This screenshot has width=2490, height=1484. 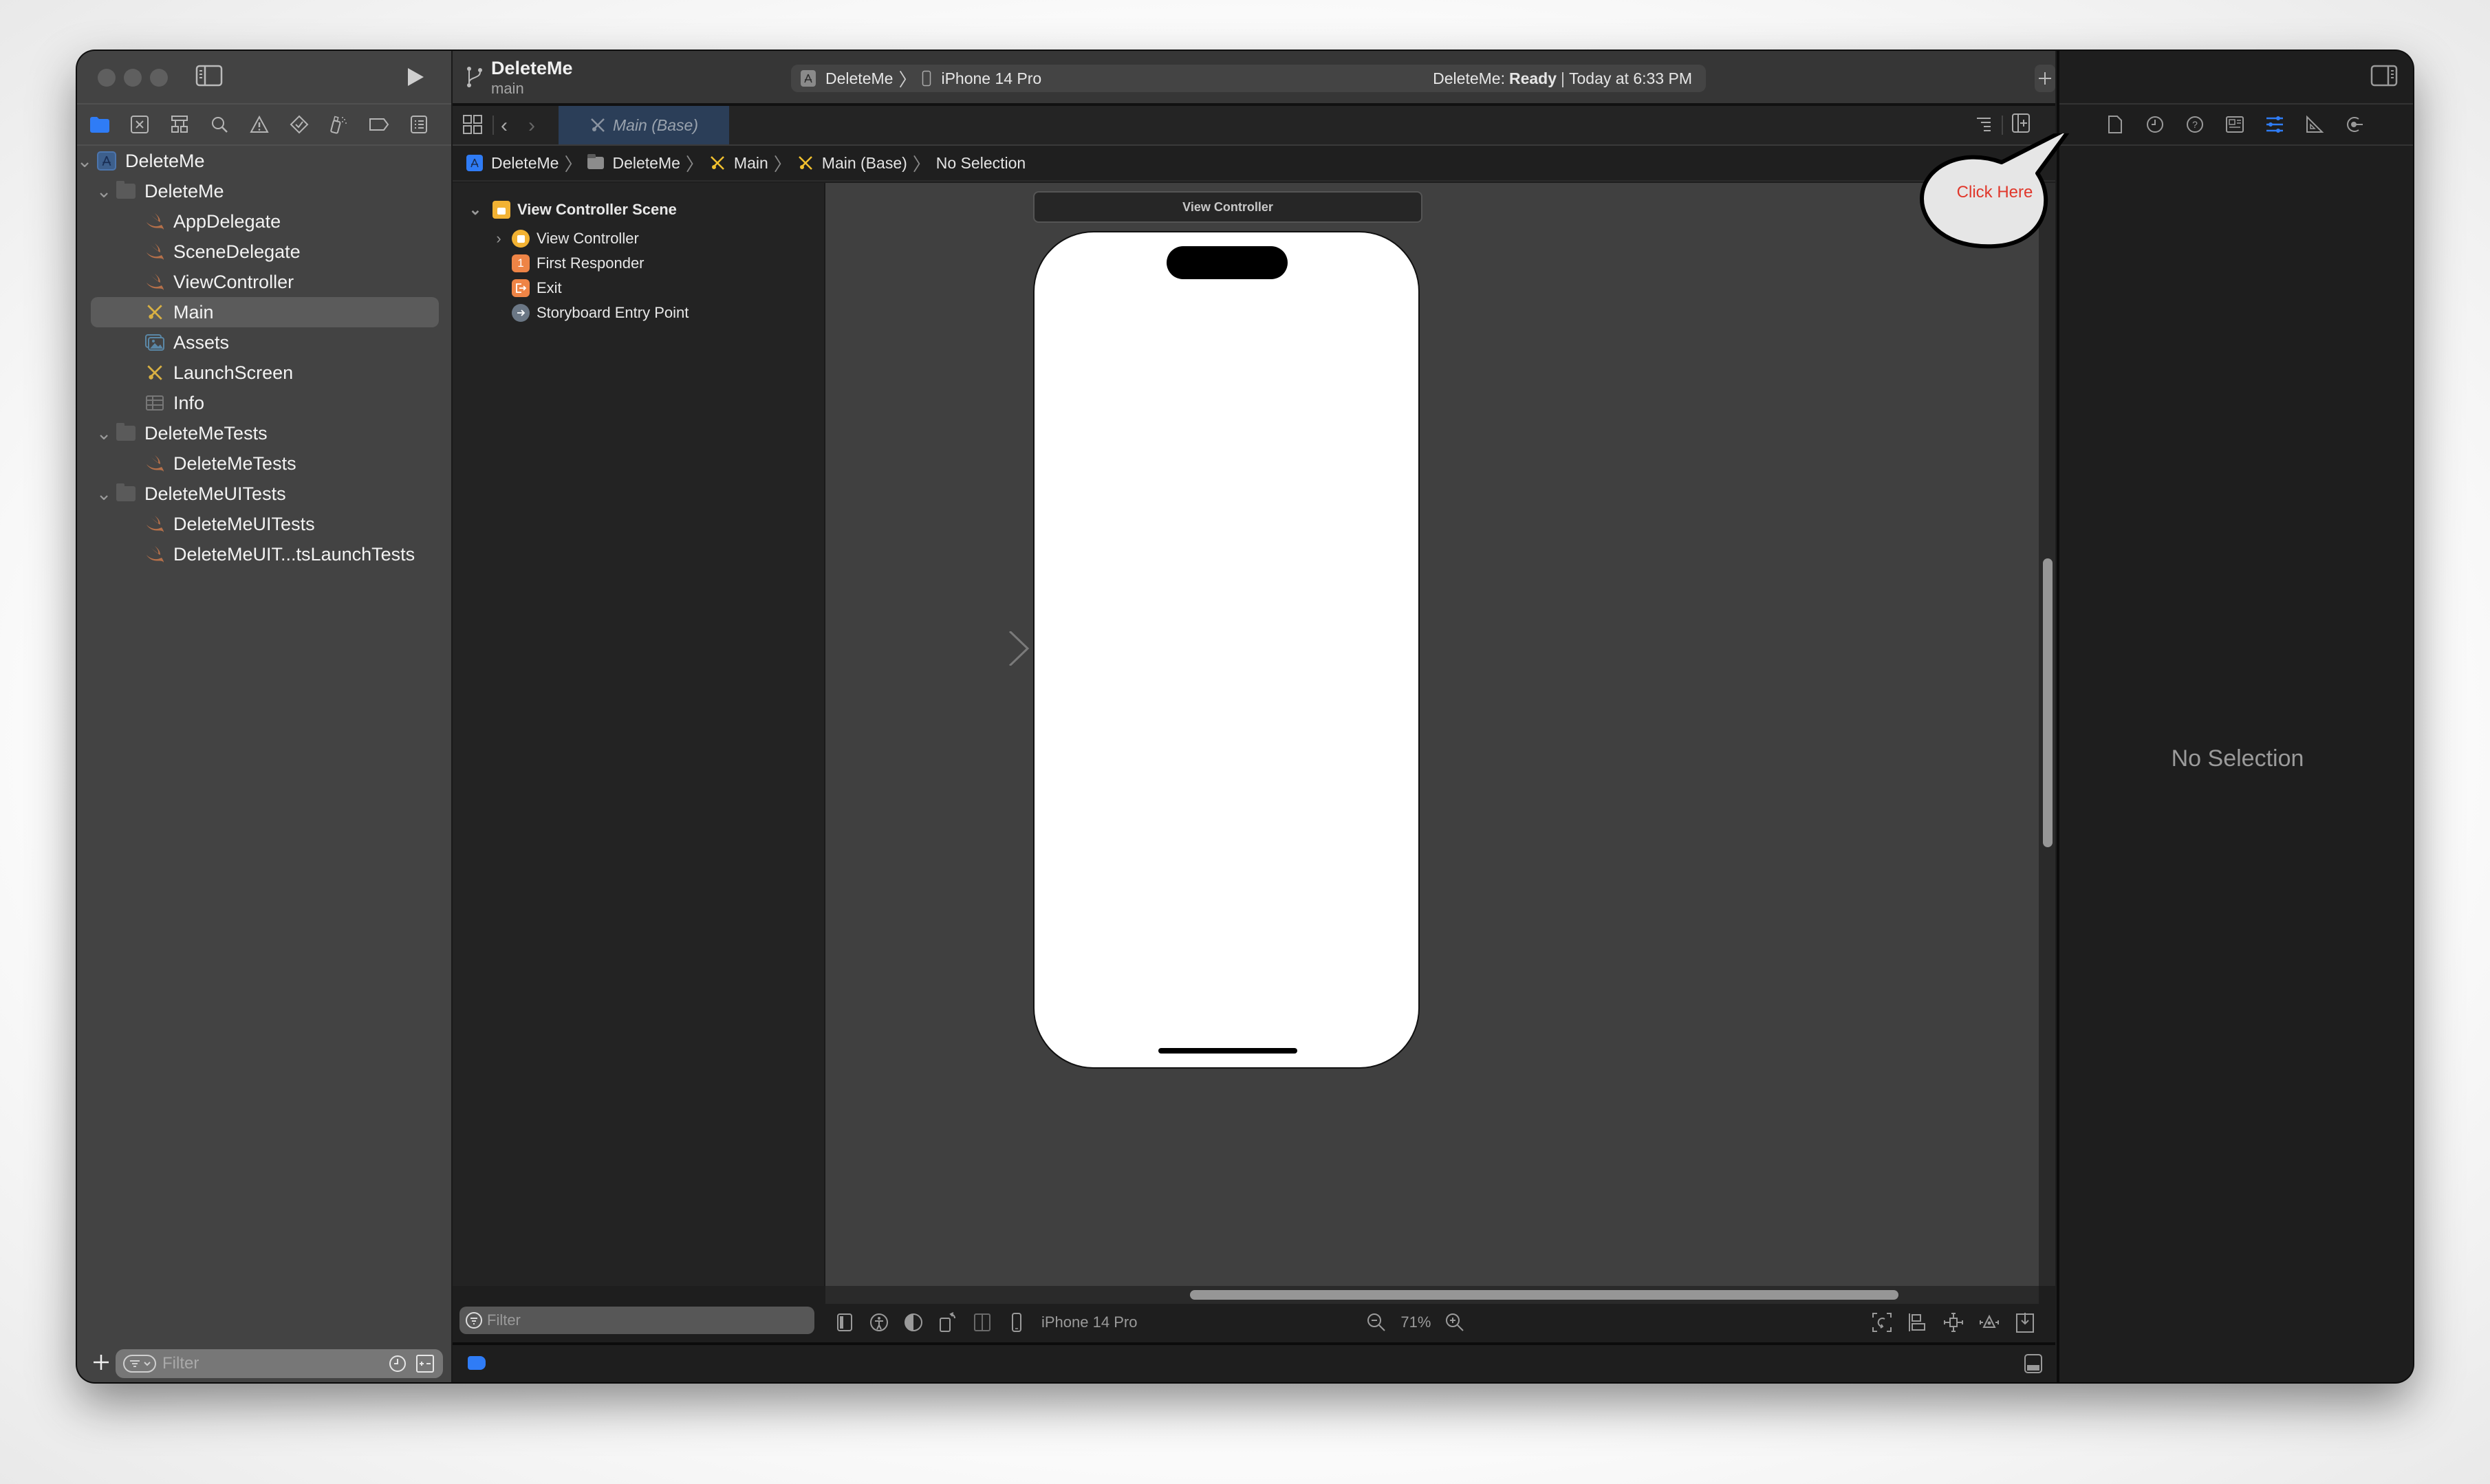 What do you see at coordinates (600, 313) in the screenshot?
I see `outline-item-entry-point: Storyboard Entry Point` at bounding box center [600, 313].